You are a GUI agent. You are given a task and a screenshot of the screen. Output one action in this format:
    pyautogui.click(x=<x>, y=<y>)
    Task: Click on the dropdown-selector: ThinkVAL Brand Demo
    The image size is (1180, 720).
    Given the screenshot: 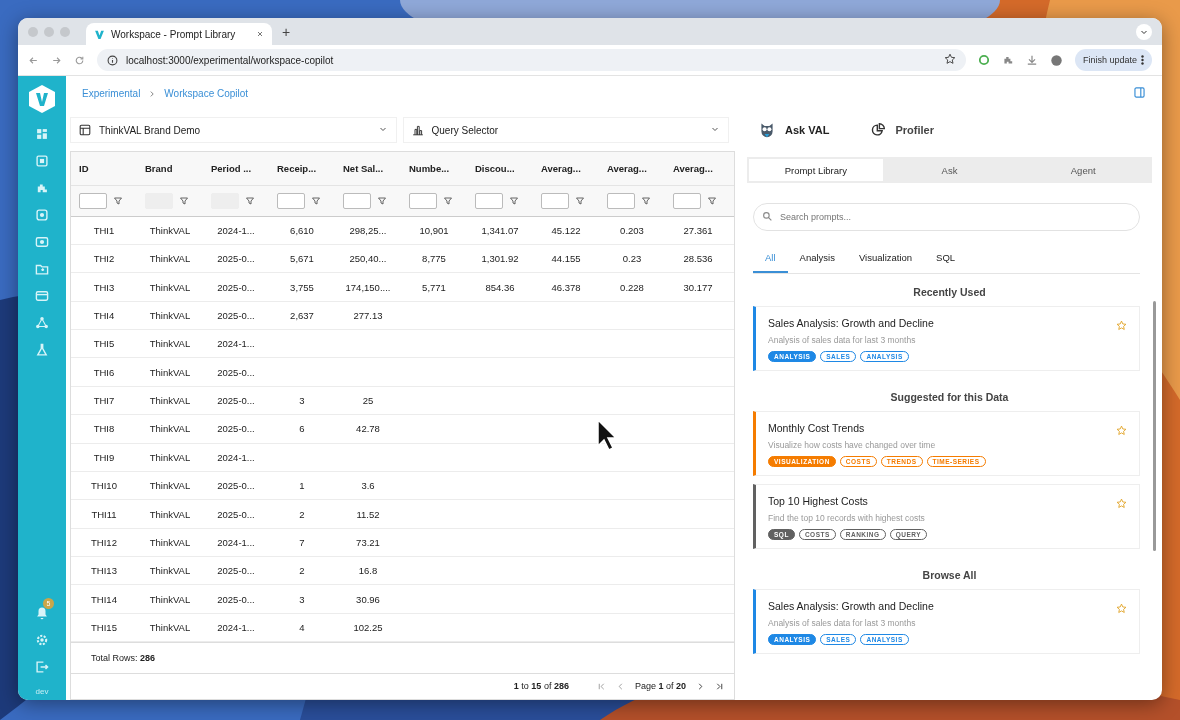 What is the action you would take?
    pyautogui.click(x=233, y=130)
    